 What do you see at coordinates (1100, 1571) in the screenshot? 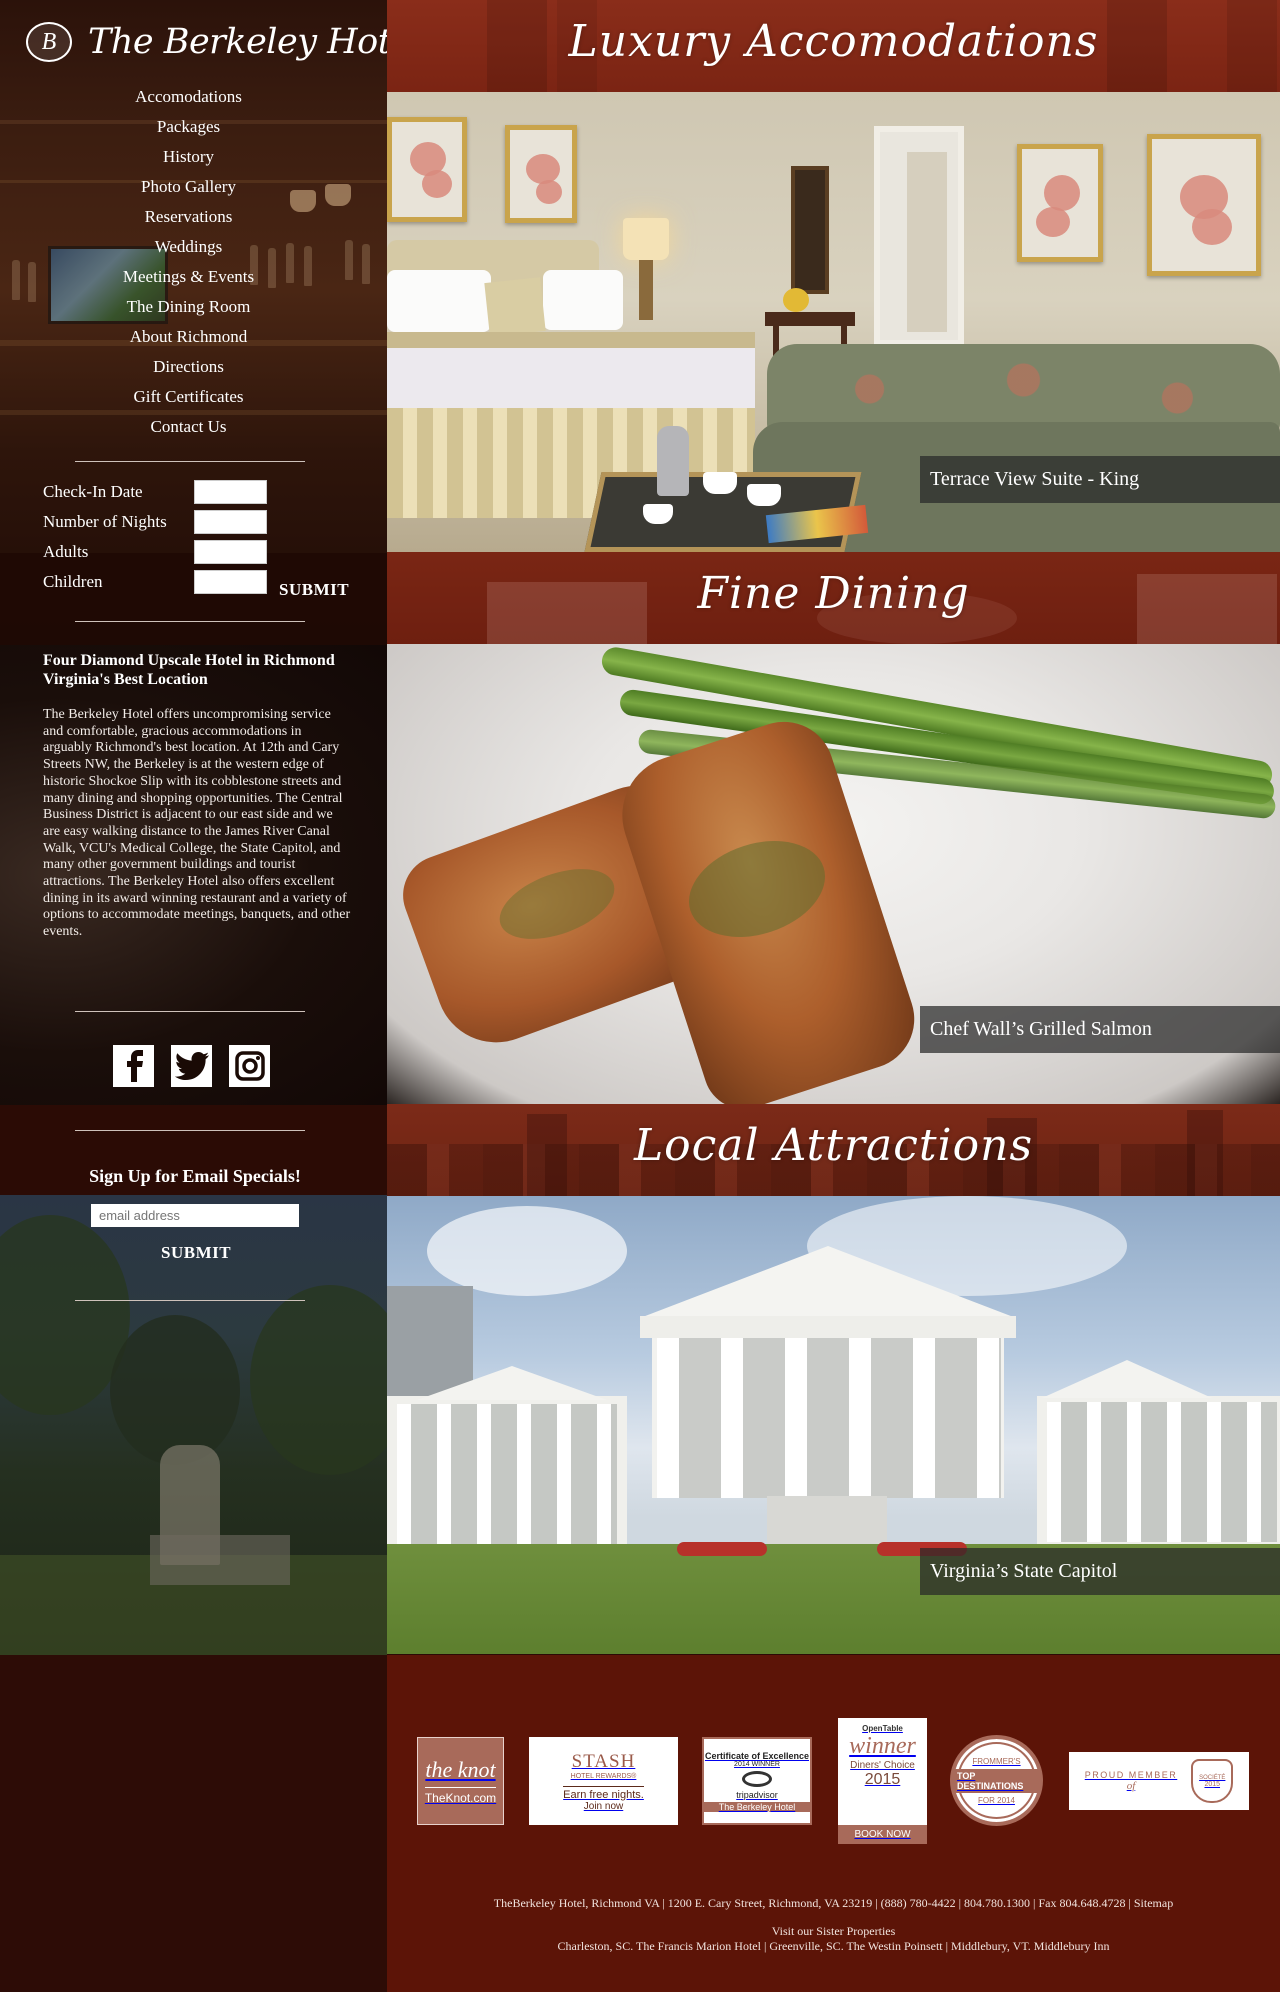
I see `attractions-caption: Virginia’s State Capitol` at bounding box center [1100, 1571].